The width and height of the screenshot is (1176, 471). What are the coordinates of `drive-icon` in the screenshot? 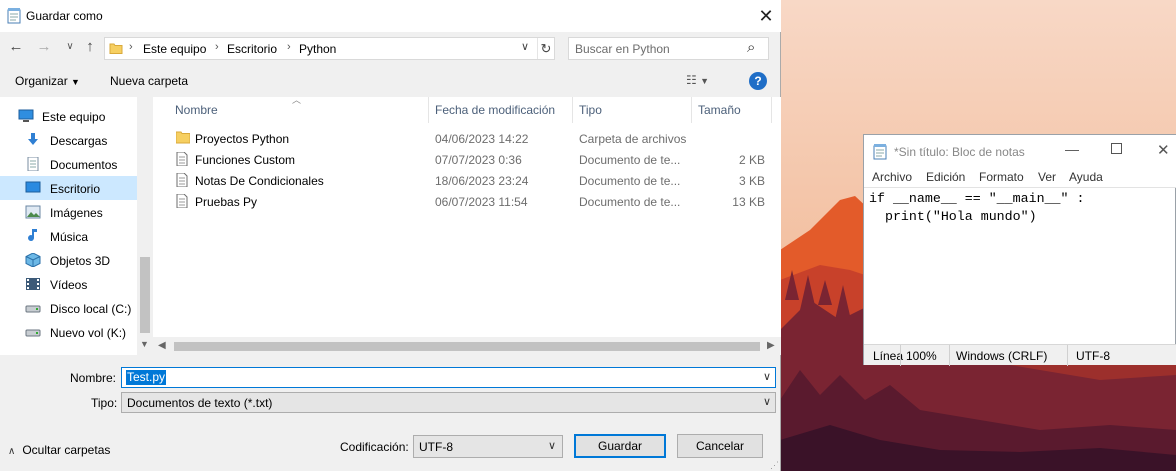 It's located at (33, 332).